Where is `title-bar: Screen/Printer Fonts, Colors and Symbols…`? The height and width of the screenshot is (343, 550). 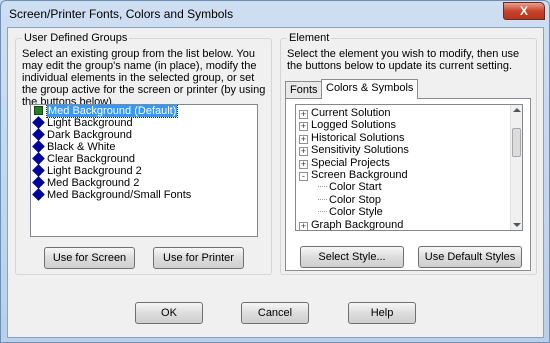
title-bar: Screen/Printer Fonts, Colors and Symbols… is located at coordinates (275, 14).